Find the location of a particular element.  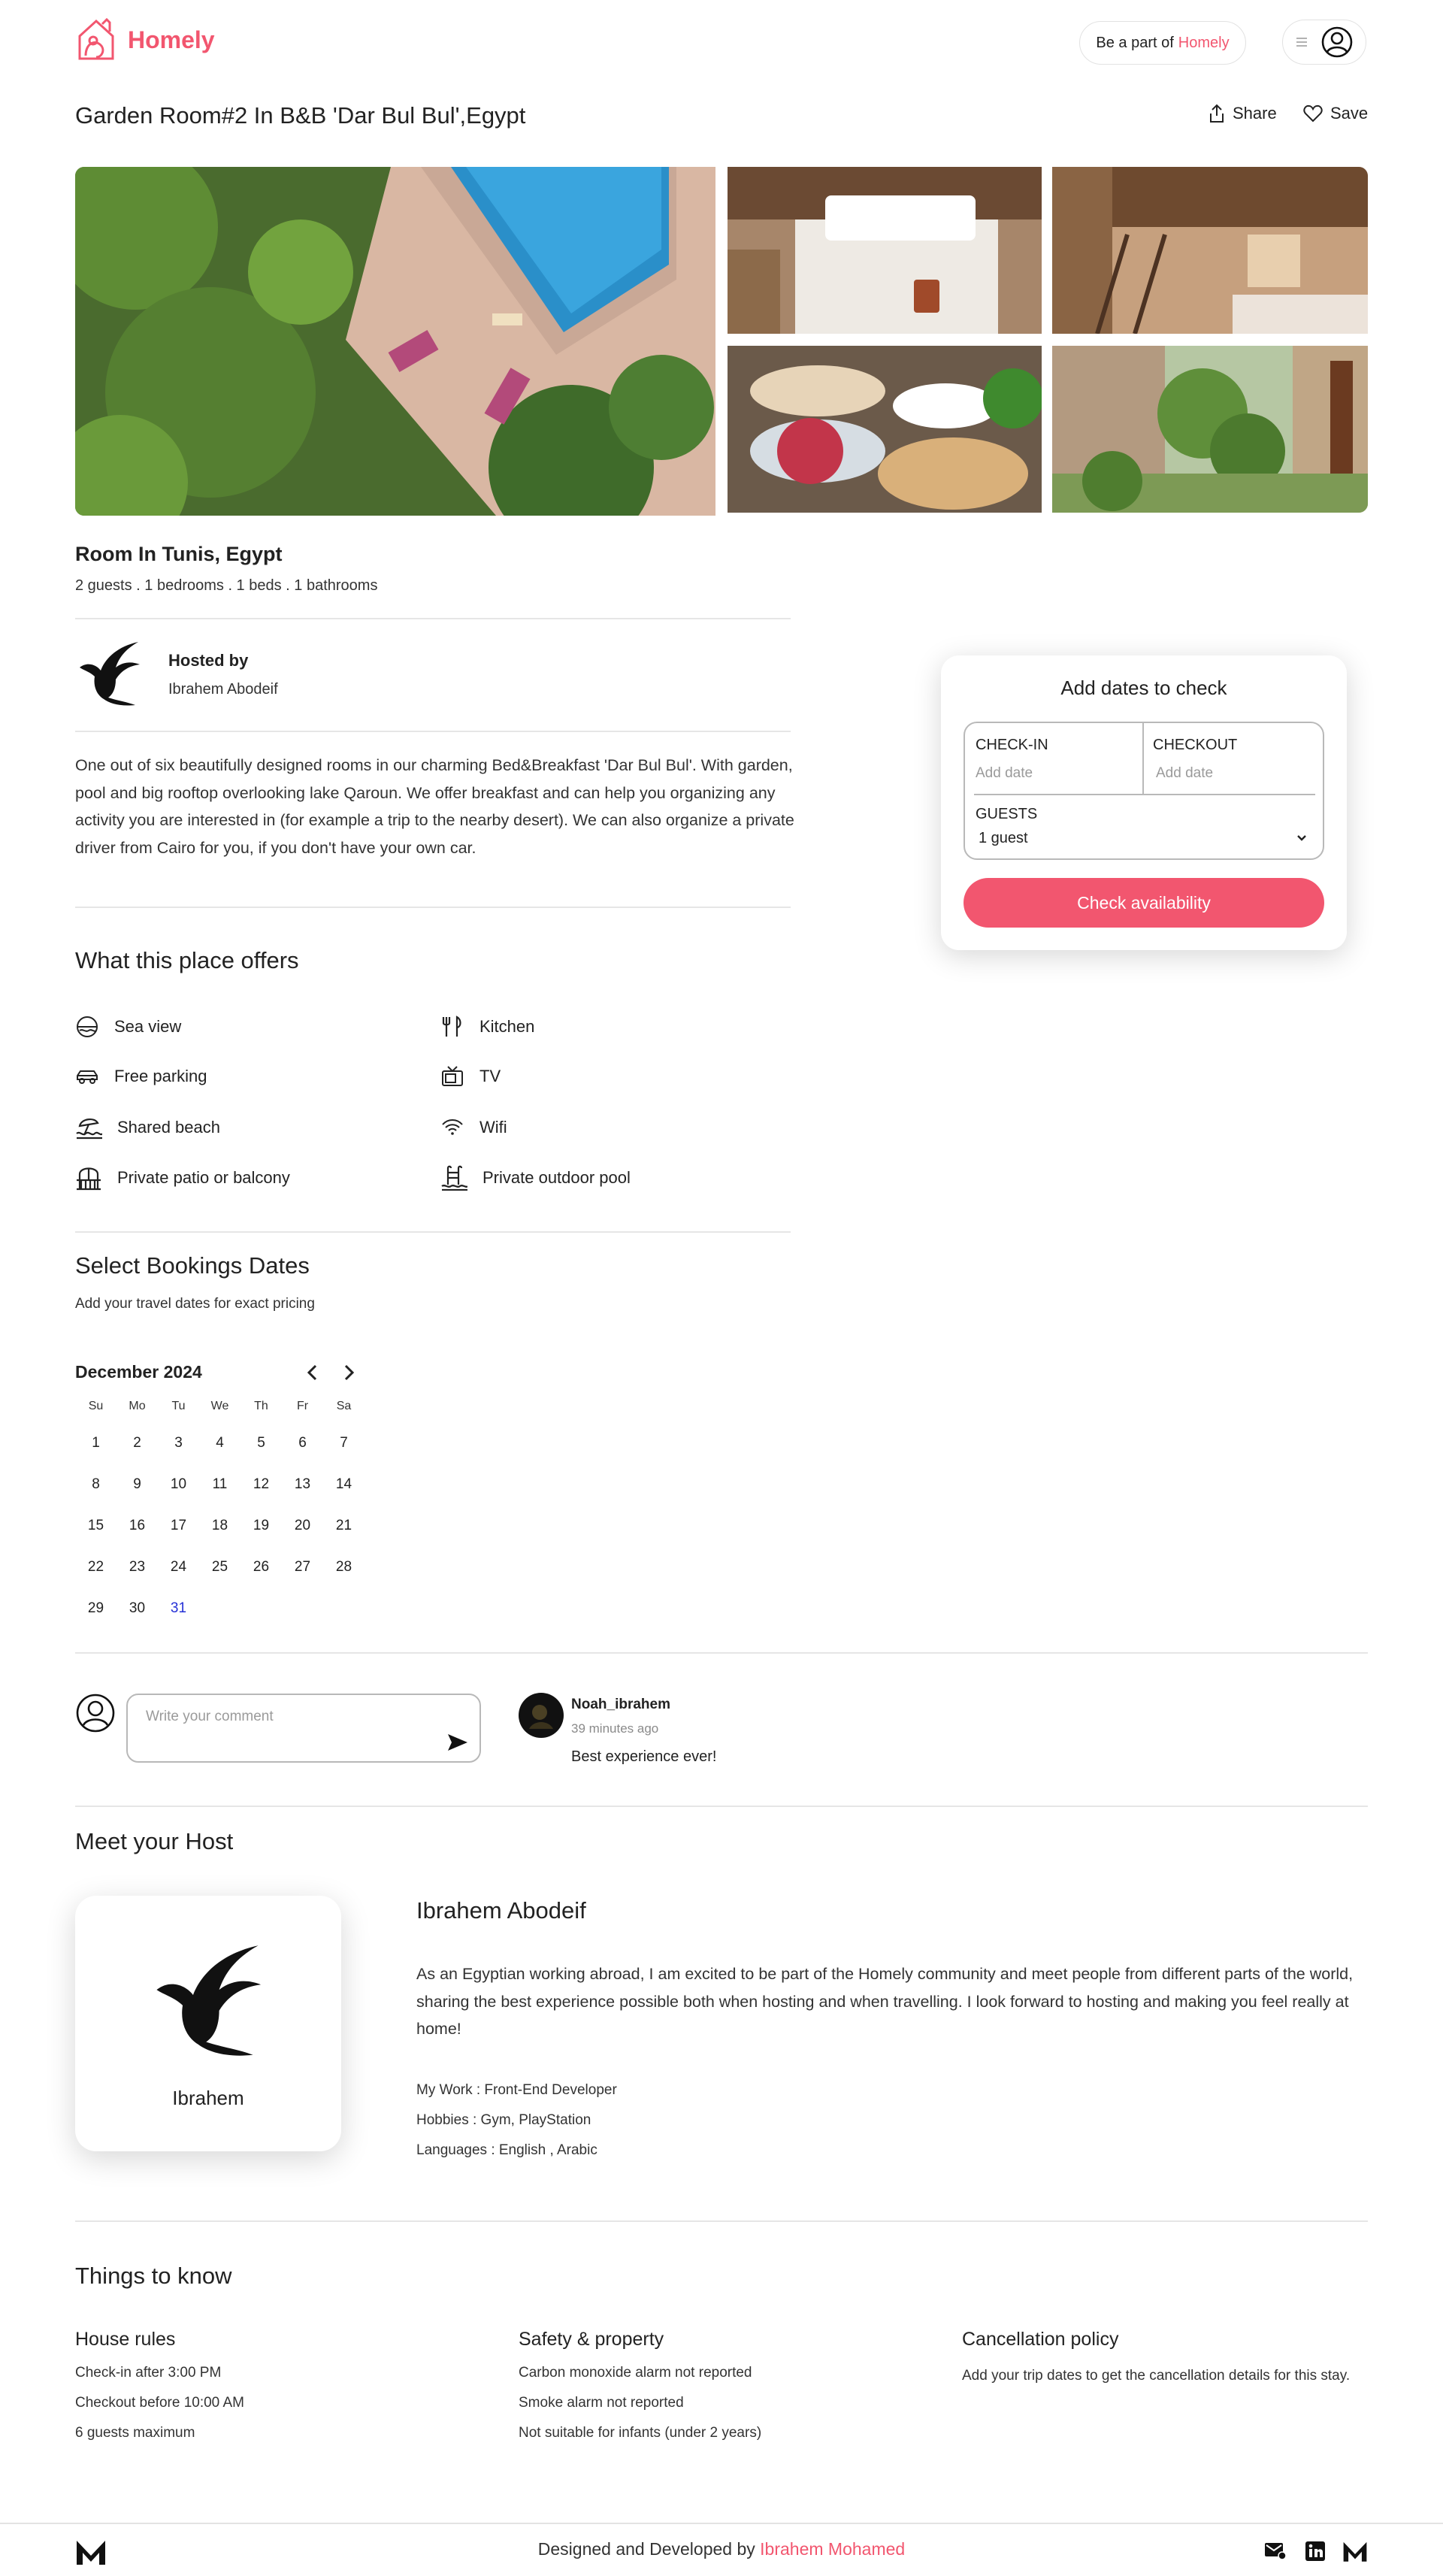

calendar-day: 3 is located at coordinates (178, 1443).